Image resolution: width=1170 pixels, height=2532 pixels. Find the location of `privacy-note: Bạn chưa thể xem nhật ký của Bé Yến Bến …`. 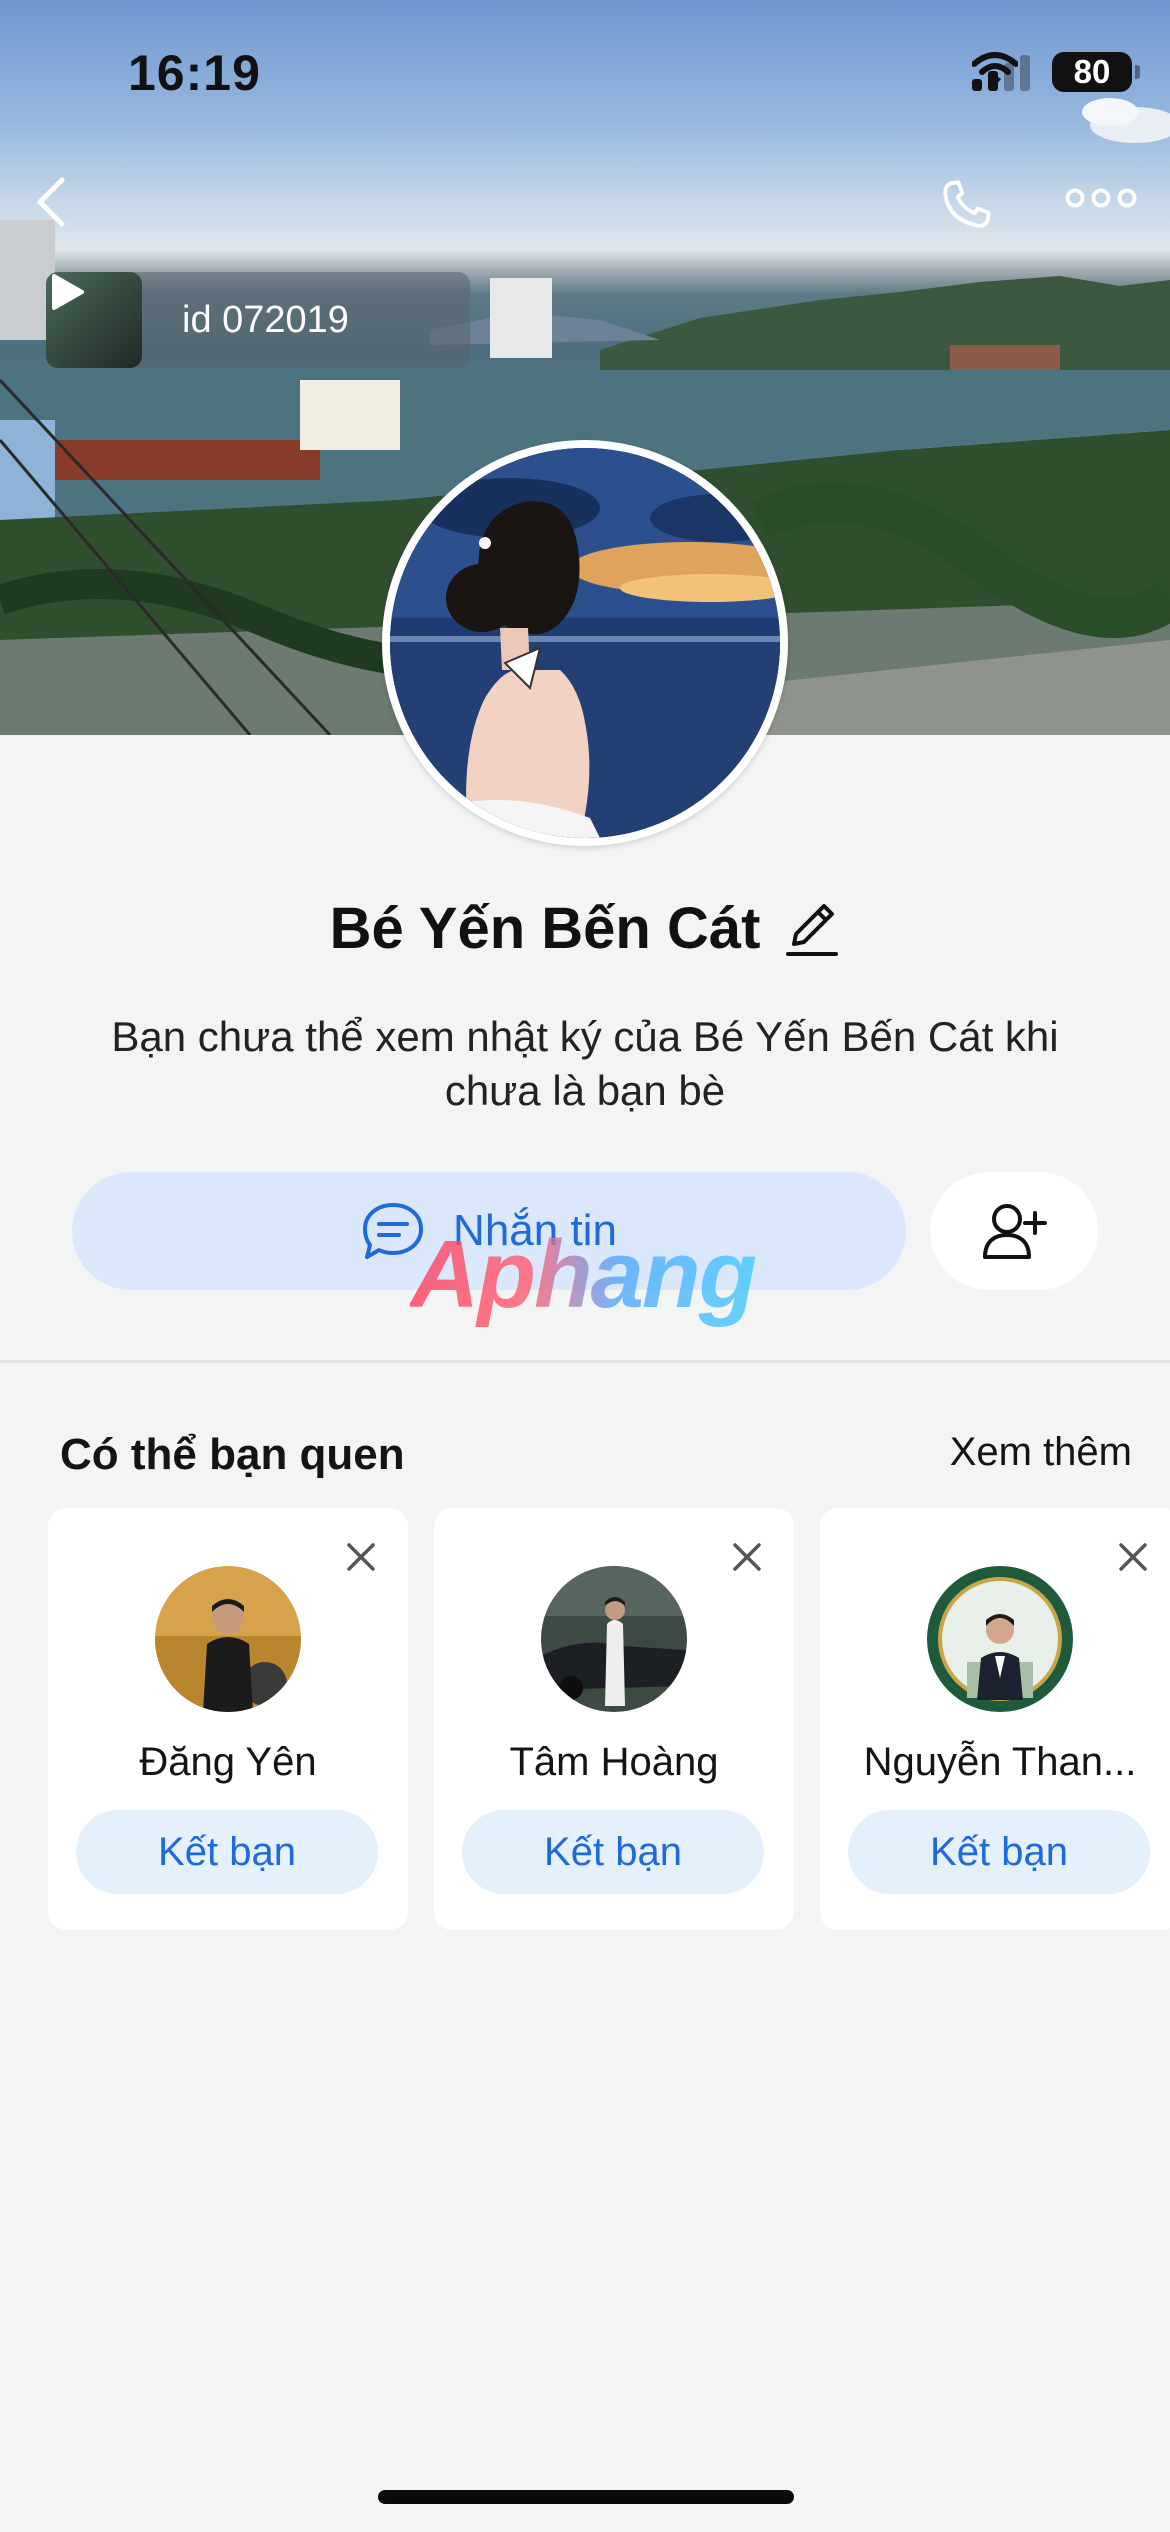

privacy-note: Bạn chưa thể xem nhật ký của Bé Yến Bến … is located at coordinates (585, 1063).